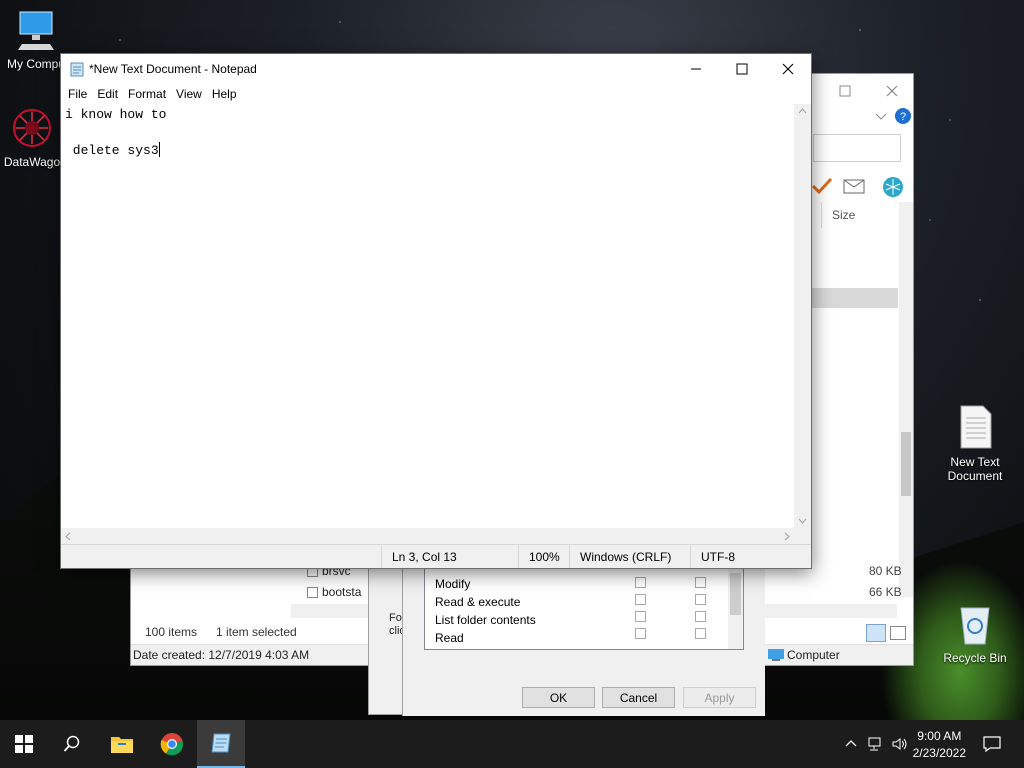 This screenshot has width=1024, height=768. I want to click on permission-row-read-execute: Read & execute, so click(478, 602).